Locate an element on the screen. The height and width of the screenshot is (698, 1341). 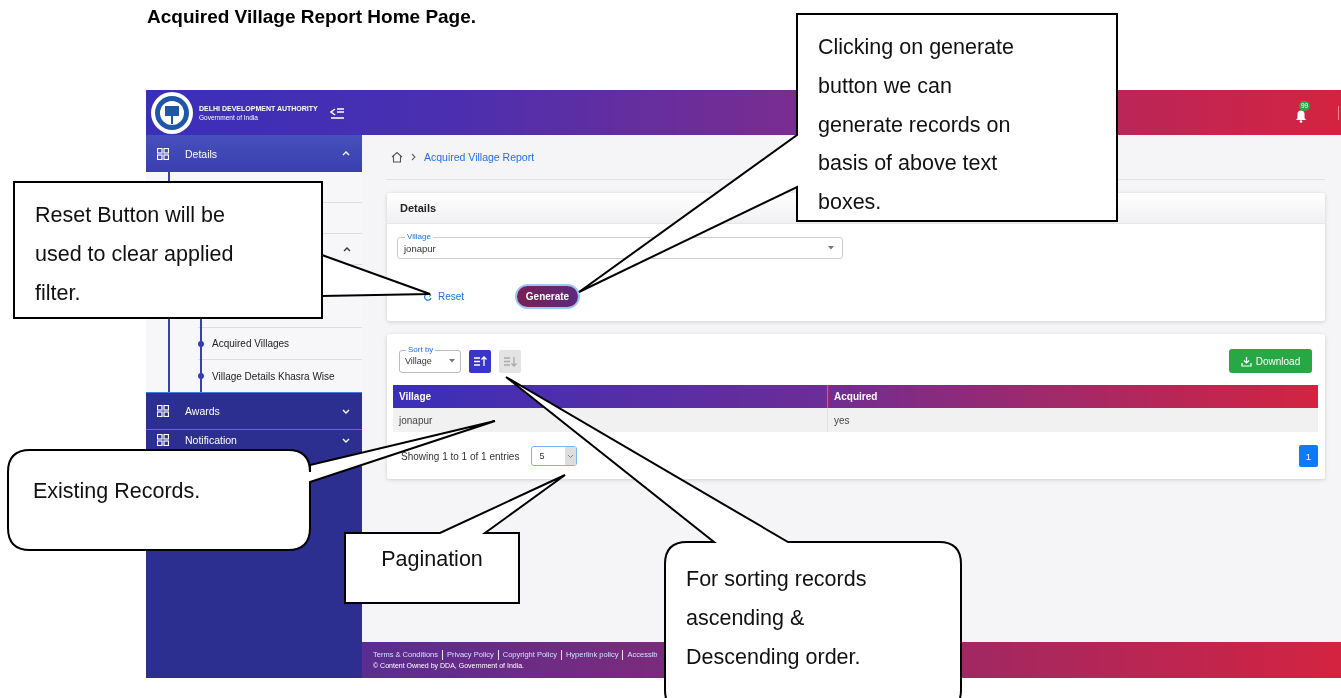
chevron-up-icon is located at coordinates (347, 249).